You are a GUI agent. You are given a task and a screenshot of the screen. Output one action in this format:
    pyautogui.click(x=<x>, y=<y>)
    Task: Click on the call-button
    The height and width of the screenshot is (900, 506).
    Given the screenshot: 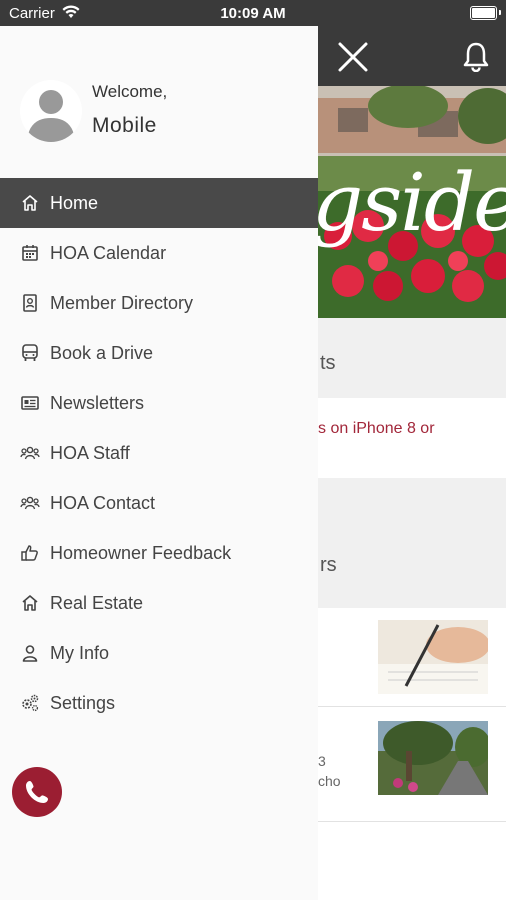 What is the action you would take?
    pyautogui.click(x=37, y=792)
    